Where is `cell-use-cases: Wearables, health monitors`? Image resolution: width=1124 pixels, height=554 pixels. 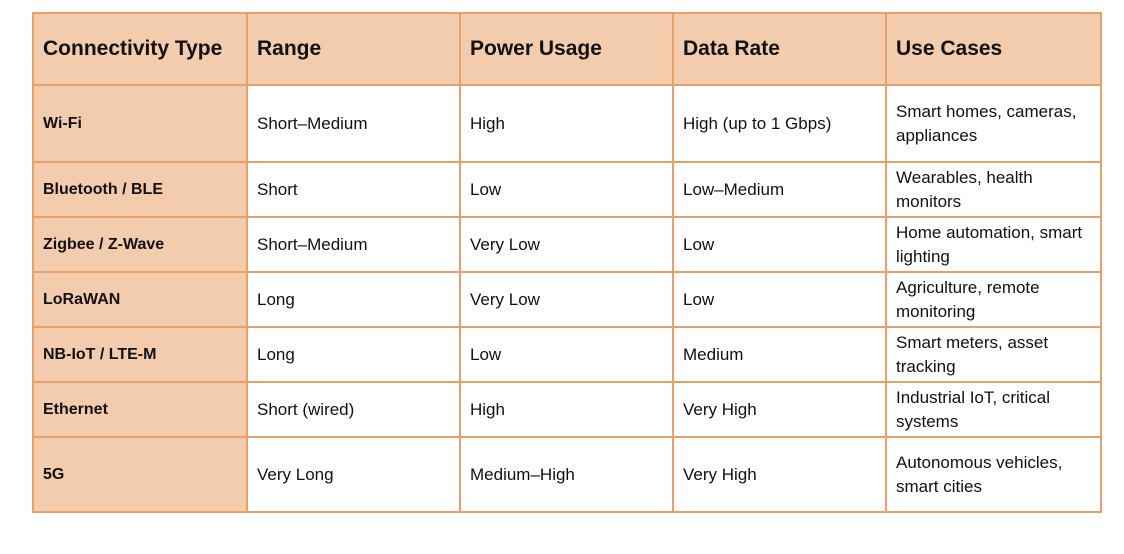
cell-use-cases: Wearables, health monitors is located at coordinates (993, 189).